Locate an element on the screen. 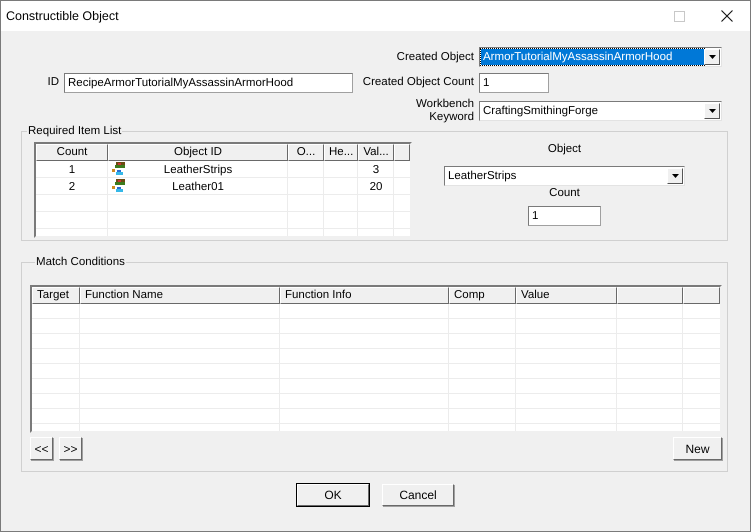 Image resolution: width=751 pixels, height=532 pixels. group-label: Required Item List is located at coordinates (74, 131).